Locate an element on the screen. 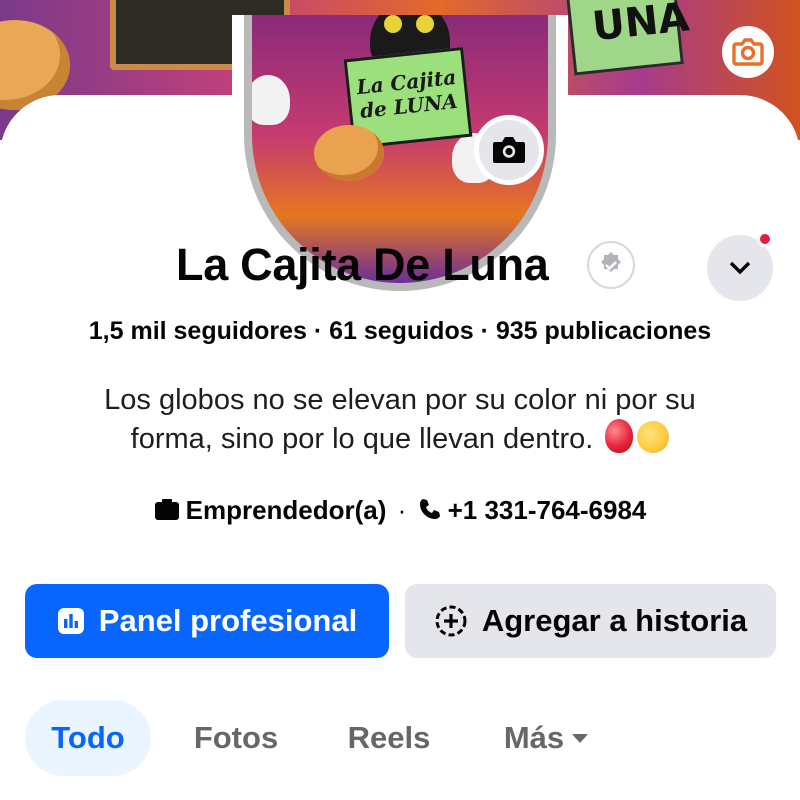 The height and width of the screenshot is (800, 800). profile-details: Emprendedor(a) · +1 331-764-6984 is located at coordinates (400, 511).